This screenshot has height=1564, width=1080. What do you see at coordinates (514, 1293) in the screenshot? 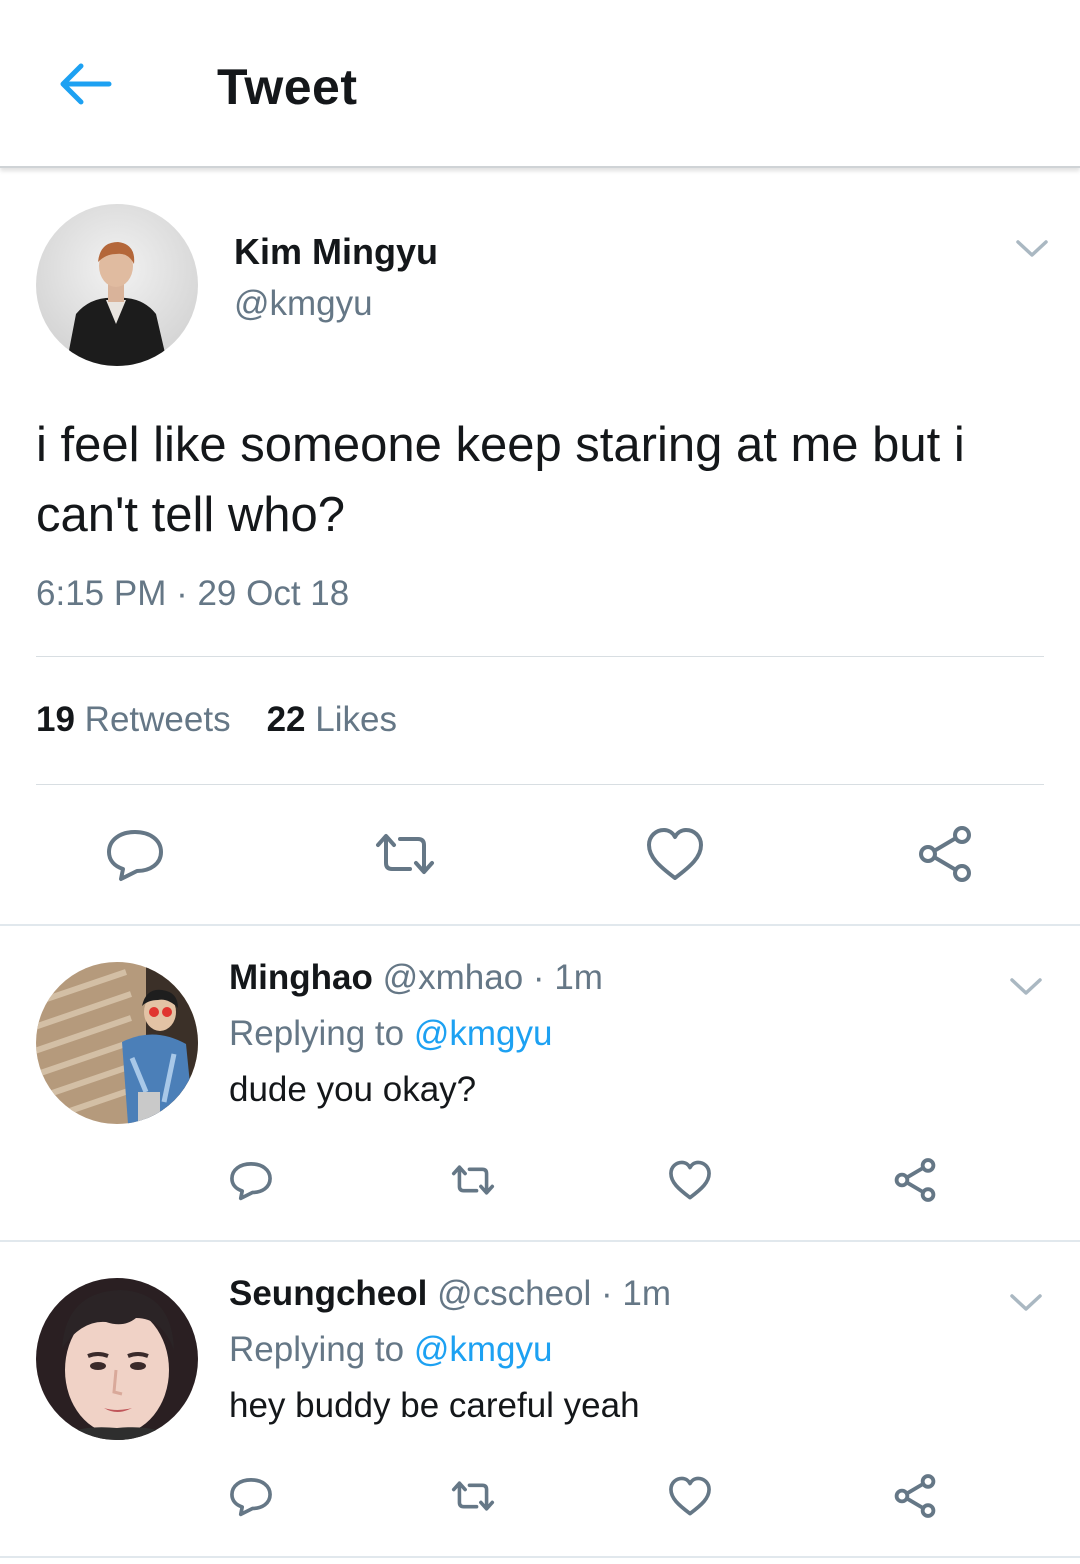
I see `reply-author-handle: @cscheol` at bounding box center [514, 1293].